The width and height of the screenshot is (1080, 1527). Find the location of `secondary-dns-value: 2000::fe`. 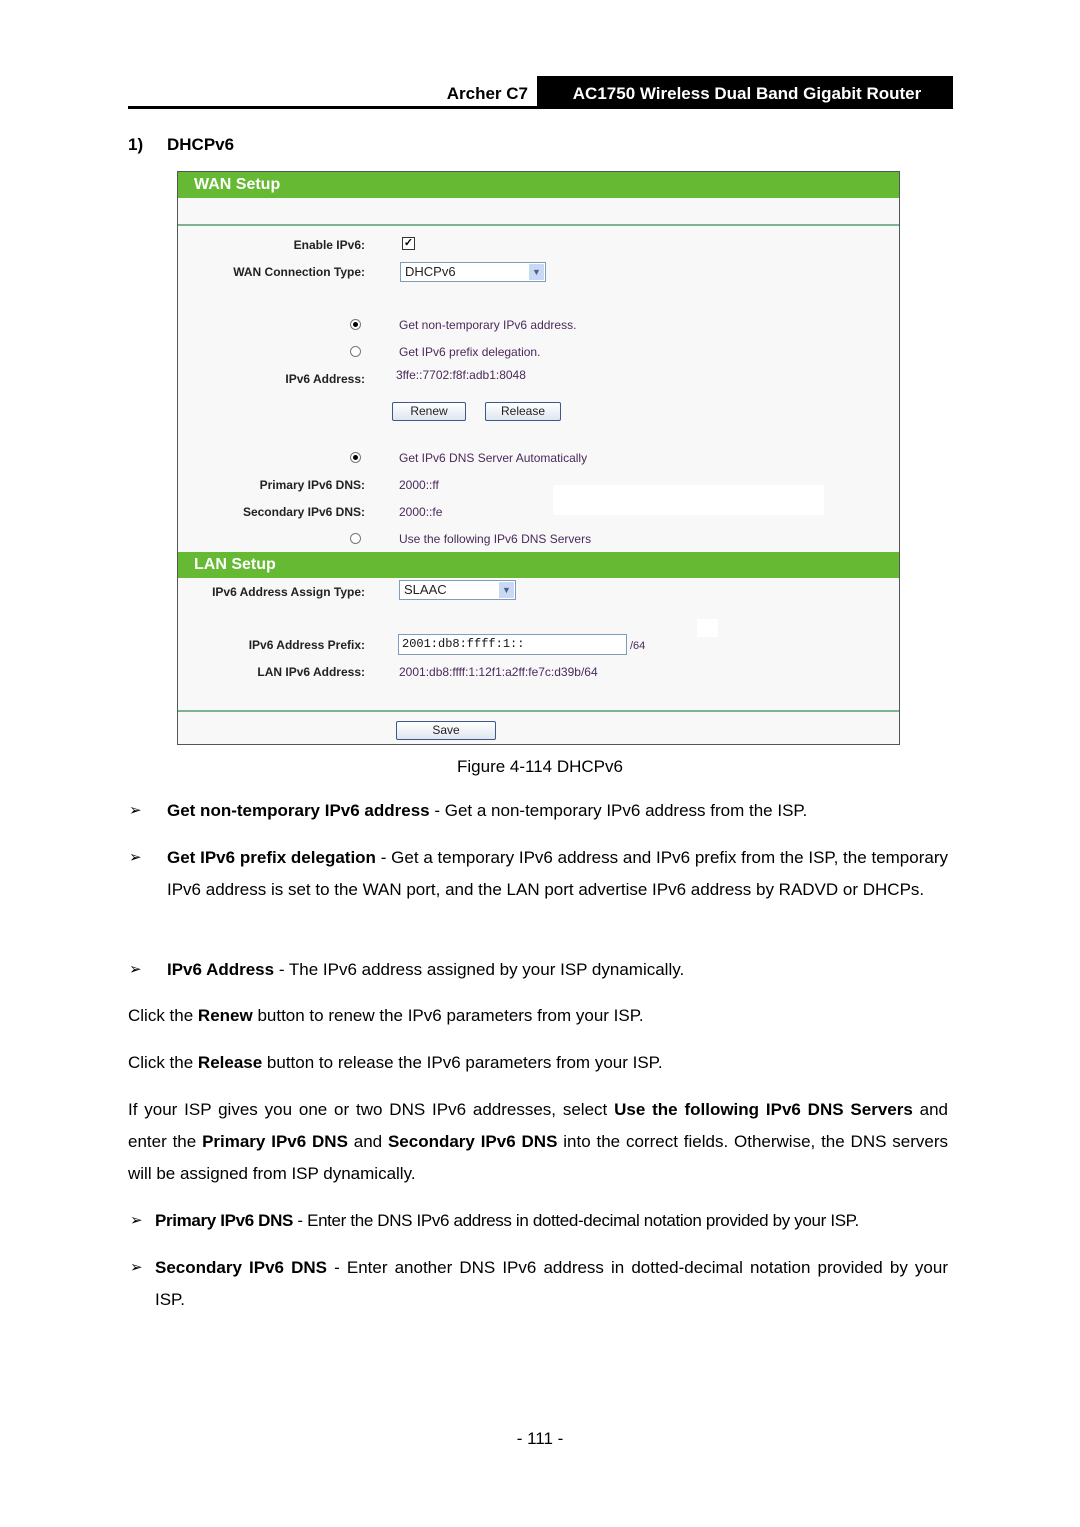

secondary-dns-value: 2000::fe is located at coordinates (421, 512).